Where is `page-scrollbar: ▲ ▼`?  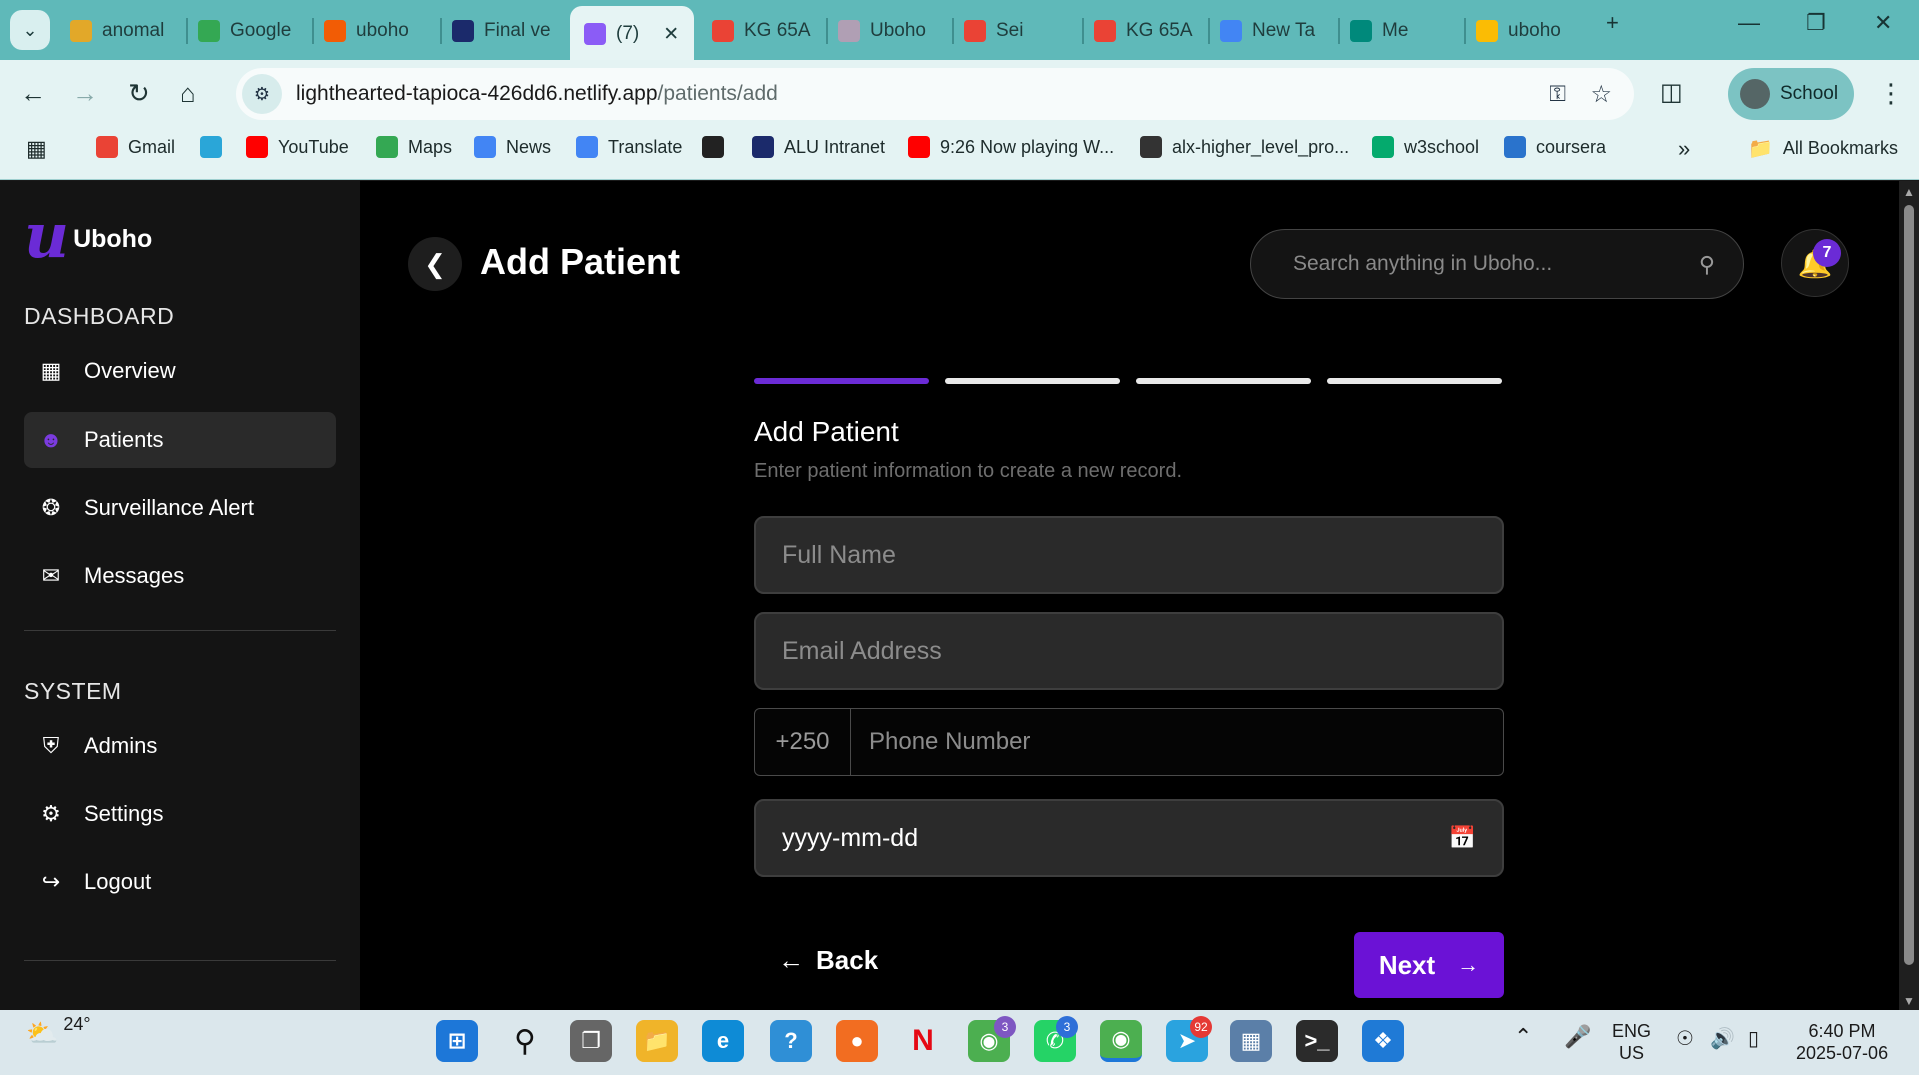 page-scrollbar: ▲ ▼ is located at coordinates (1909, 595).